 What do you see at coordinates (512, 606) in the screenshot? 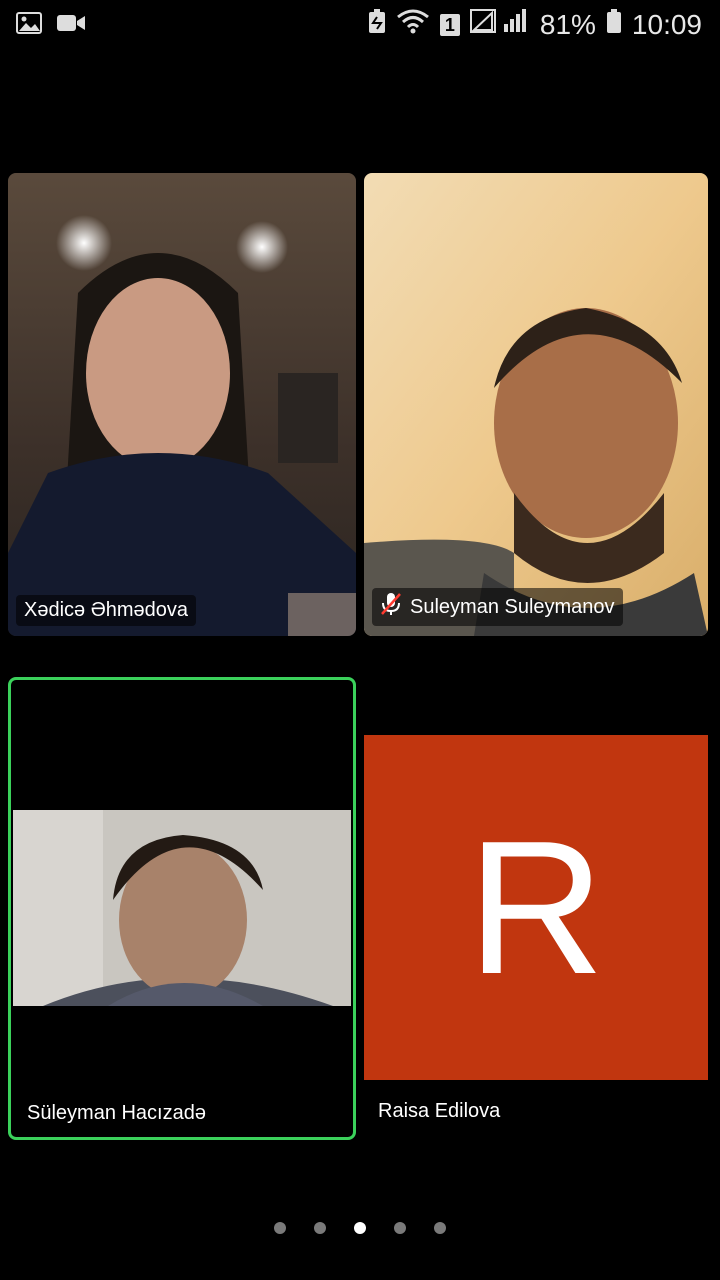
I see `participant-name: Suleyman Suleymanov` at bounding box center [512, 606].